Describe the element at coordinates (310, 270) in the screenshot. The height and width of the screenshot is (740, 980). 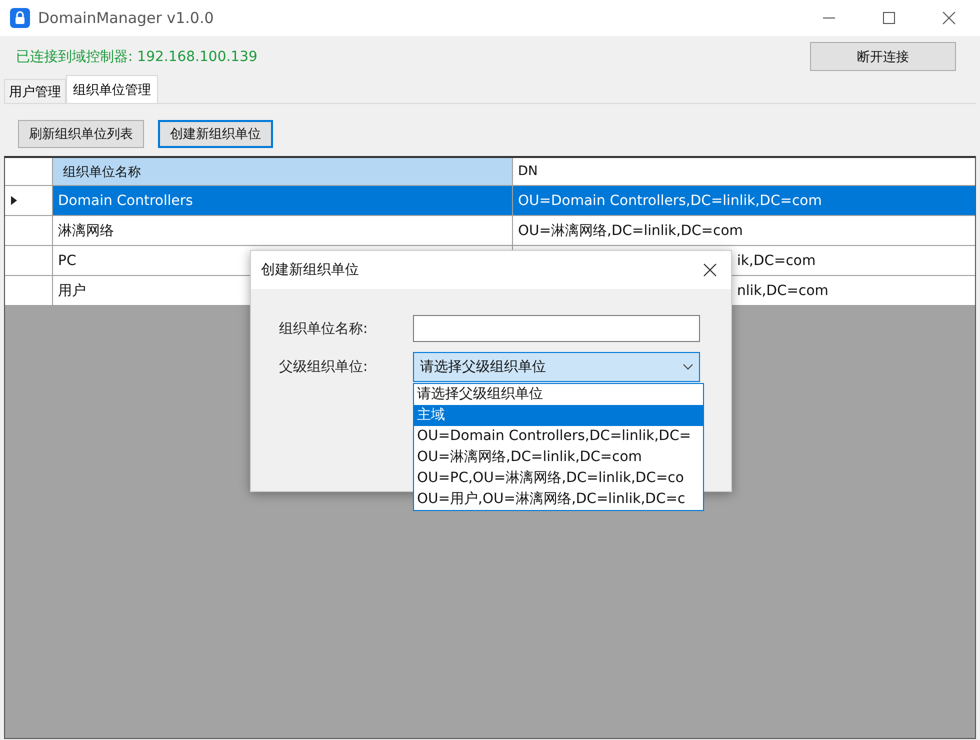
I see `dialog-title: 创建新组织单位` at that location.